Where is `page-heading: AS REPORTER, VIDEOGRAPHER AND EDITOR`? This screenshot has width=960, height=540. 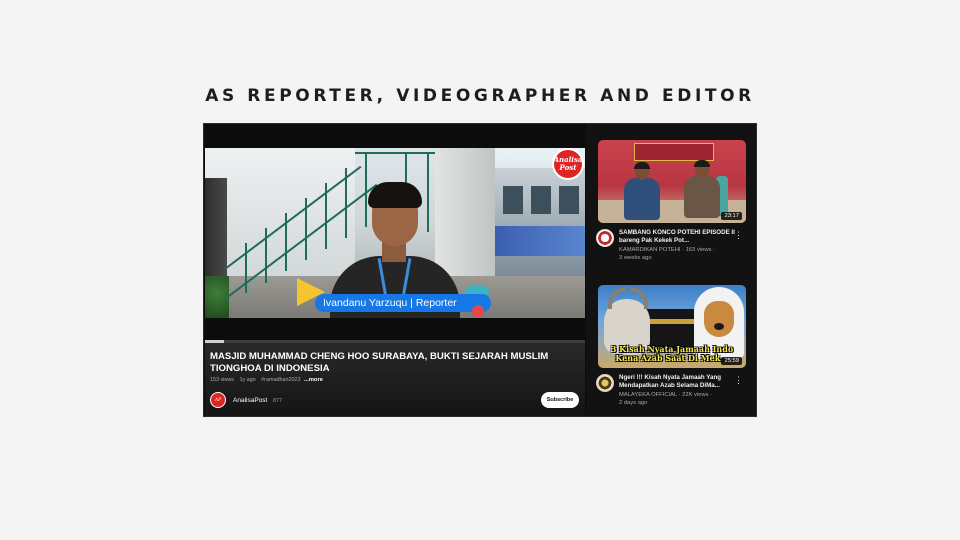
page-heading: AS REPORTER, VIDEOGRAPHER AND EDITOR is located at coordinates (480, 96).